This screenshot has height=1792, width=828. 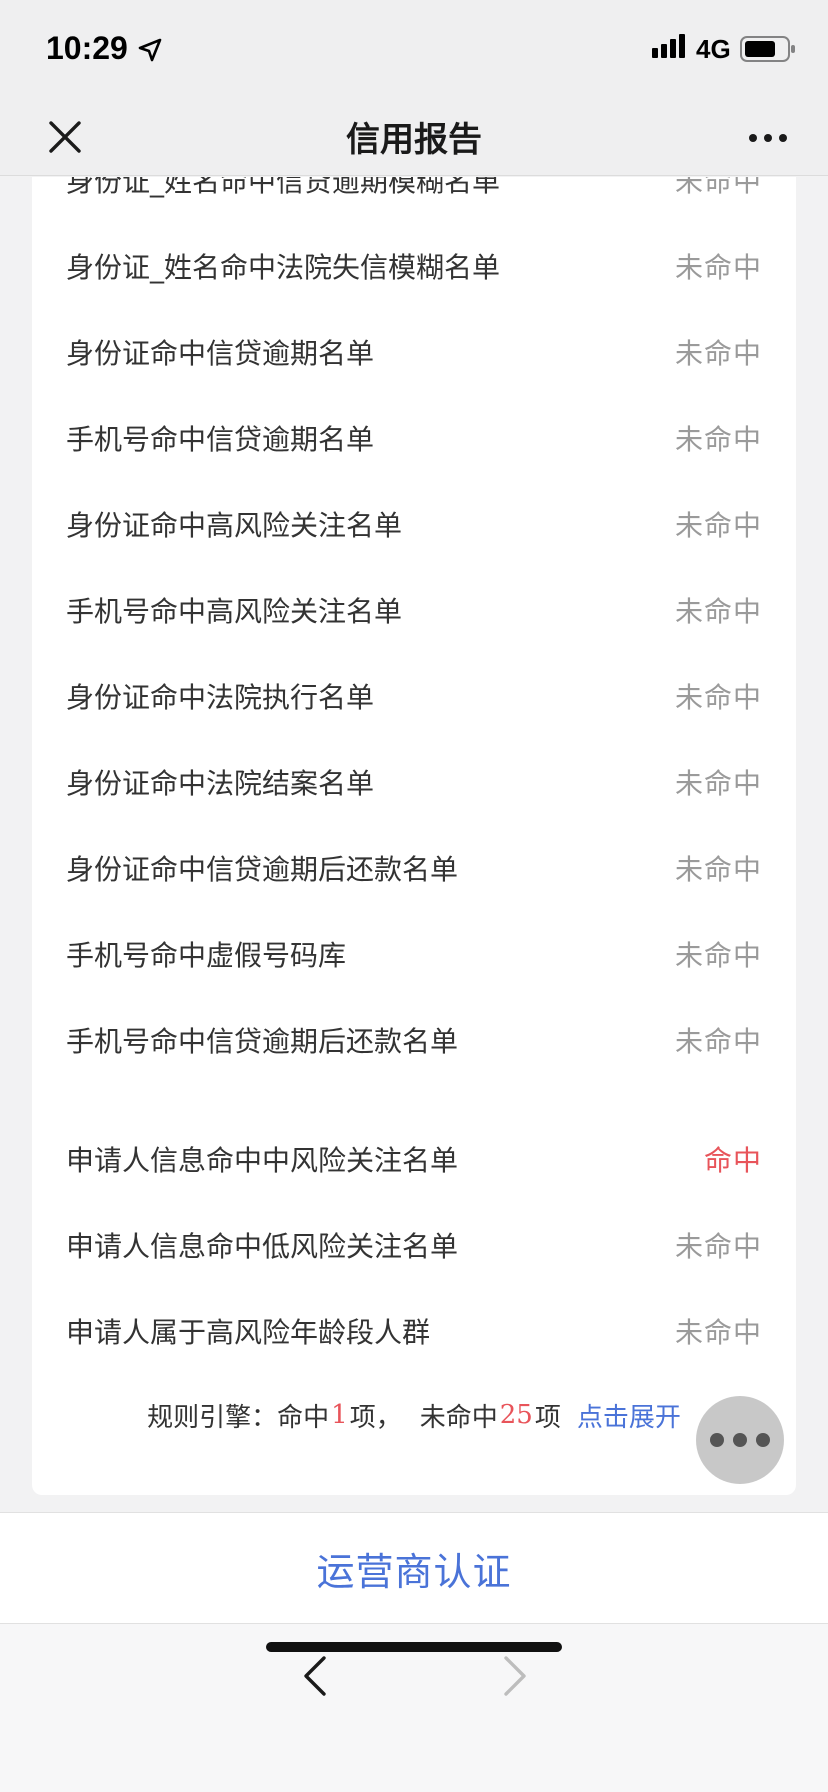 What do you see at coordinates (514, 1676) in the screenshot?
I see `chevron-right-icon` at bounding box center [514, 1676].